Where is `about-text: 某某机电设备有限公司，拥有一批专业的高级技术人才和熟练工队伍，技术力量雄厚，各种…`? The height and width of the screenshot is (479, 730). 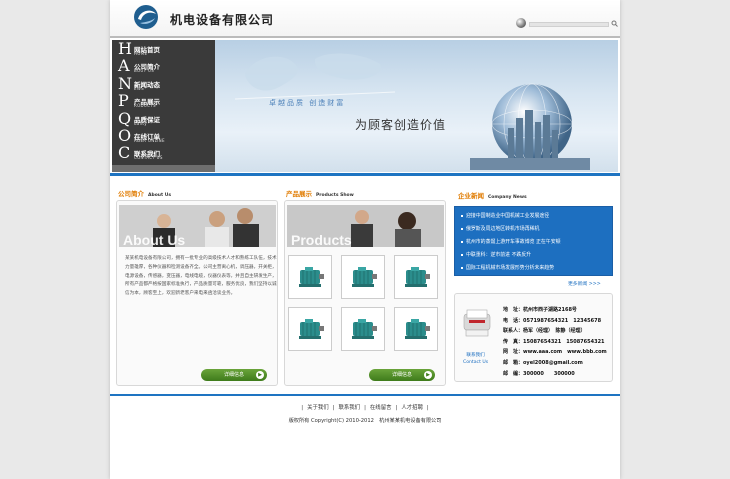
about-text: 某某机电设备有限公司，拥有一批专业的高级技术人才和熟练工队伍，技术力量雄厚，各种… is located at coordinates (201, 276).